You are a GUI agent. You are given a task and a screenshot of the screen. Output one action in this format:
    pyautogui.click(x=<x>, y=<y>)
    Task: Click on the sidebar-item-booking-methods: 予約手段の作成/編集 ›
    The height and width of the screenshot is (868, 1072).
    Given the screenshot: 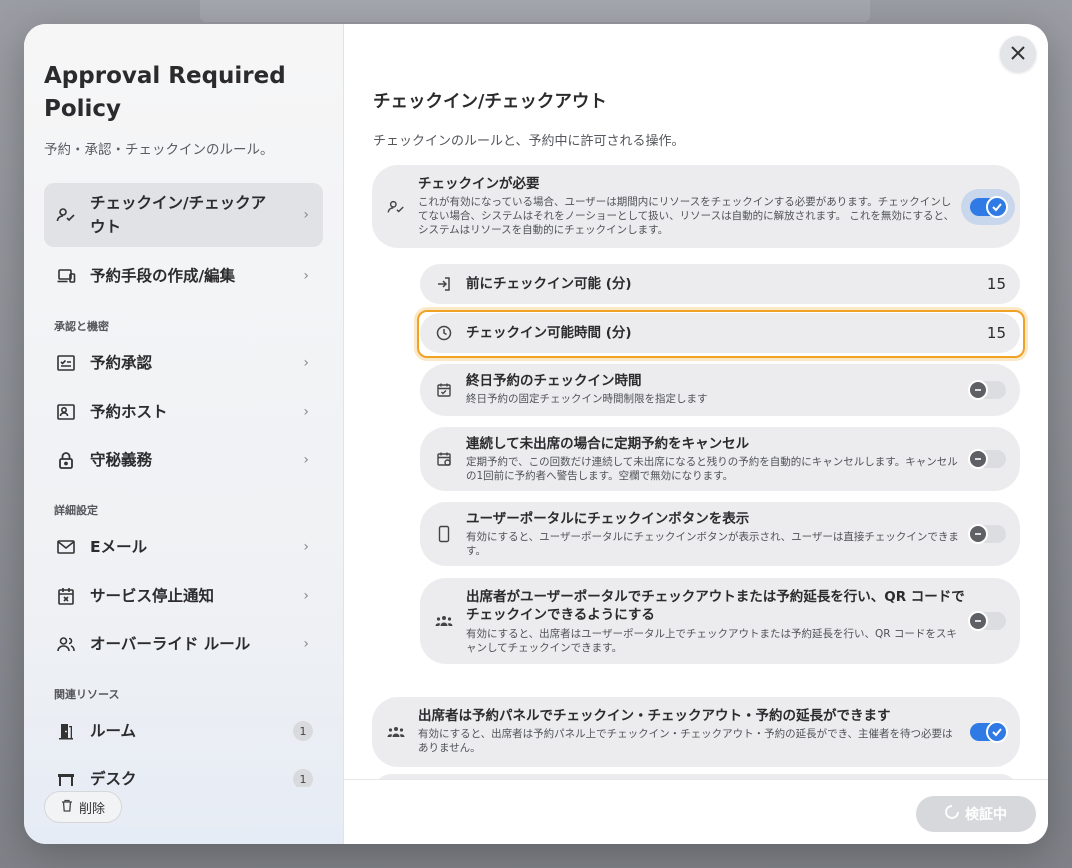 What is the action you would take?
    pyautogui.click(x=183, y=276)
    